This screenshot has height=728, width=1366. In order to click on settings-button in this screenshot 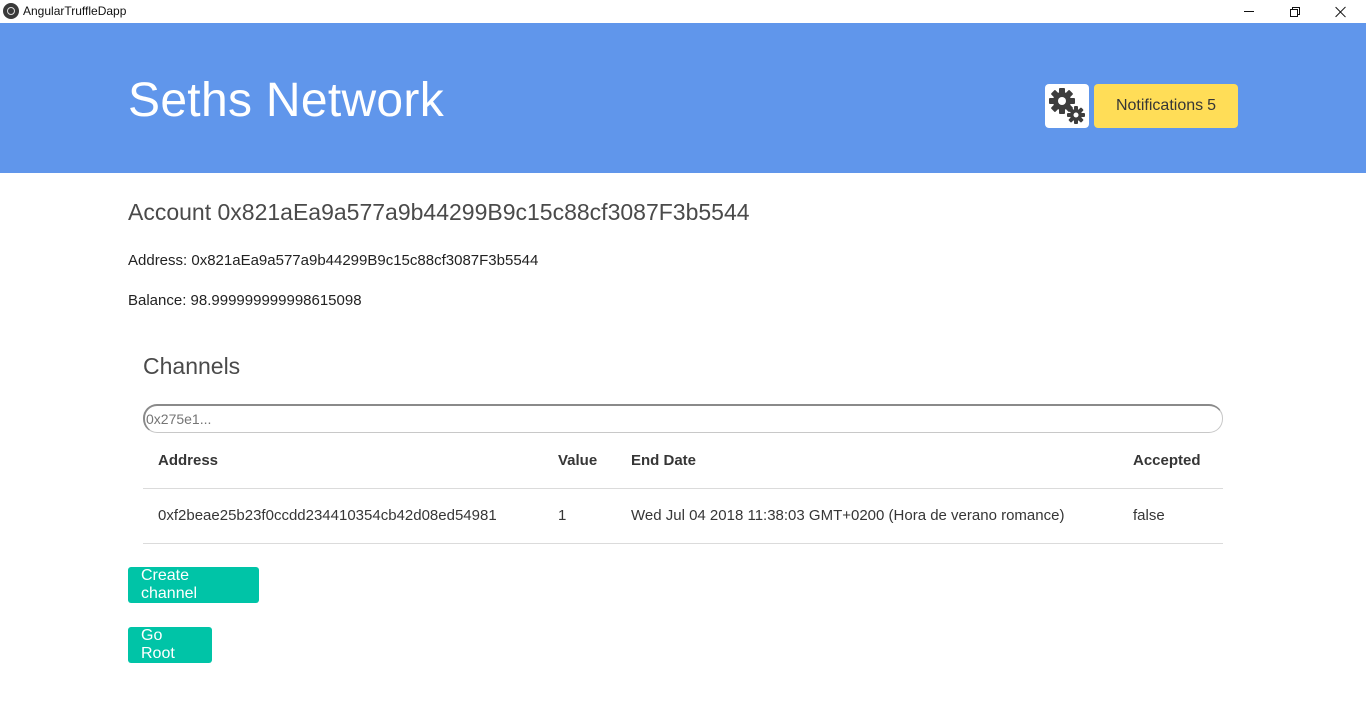, I will do `click(1067, 106)`.